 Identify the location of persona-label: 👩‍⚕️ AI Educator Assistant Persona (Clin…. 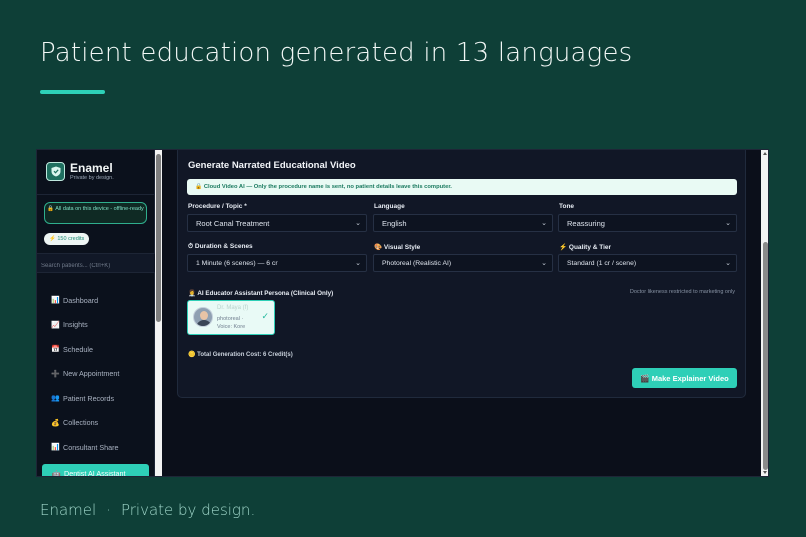
(261, 293).